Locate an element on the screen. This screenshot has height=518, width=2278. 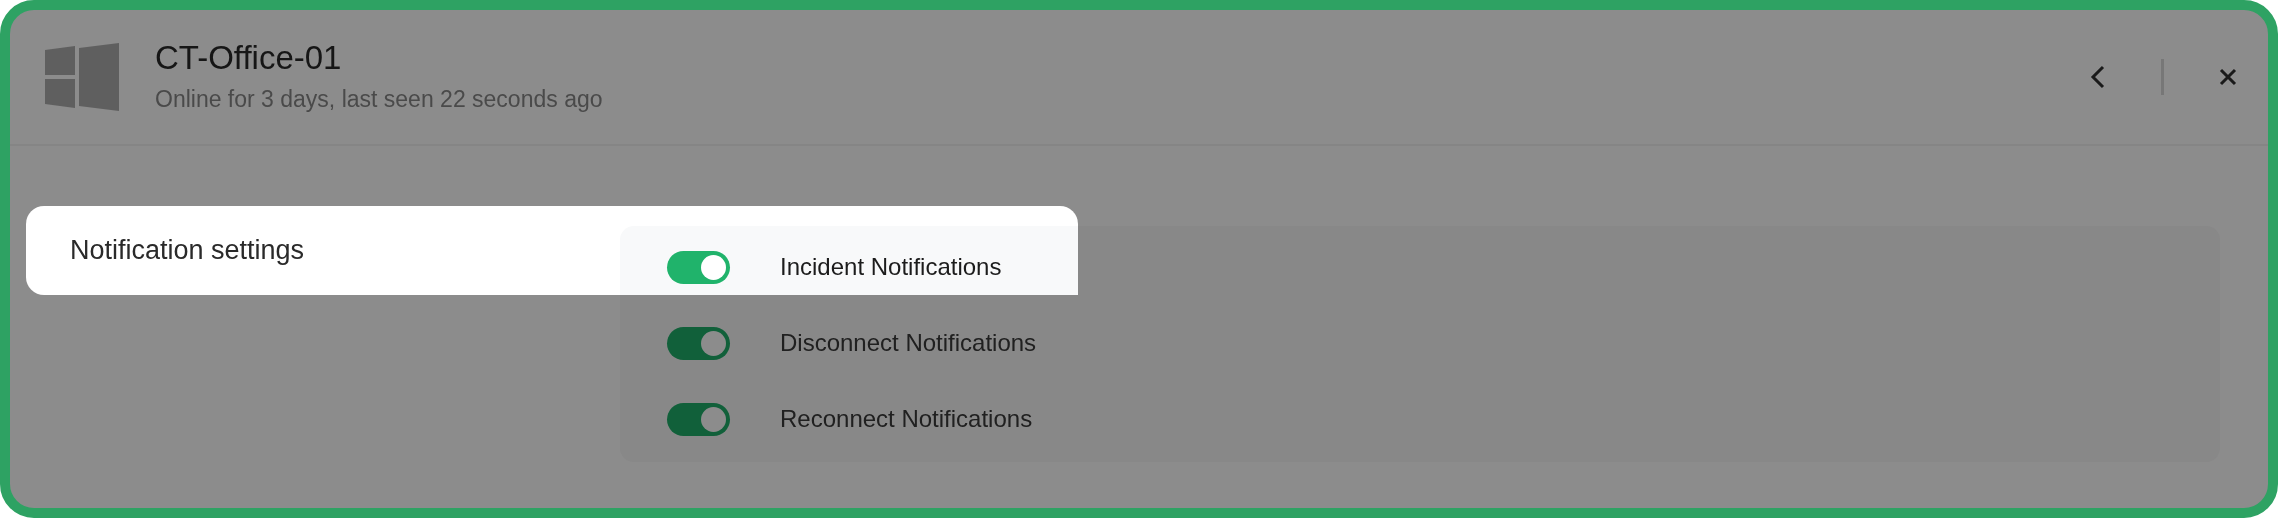
device-status: Online for 3 days, last seen 22 seconds ago is located at coordinates (379, 99).